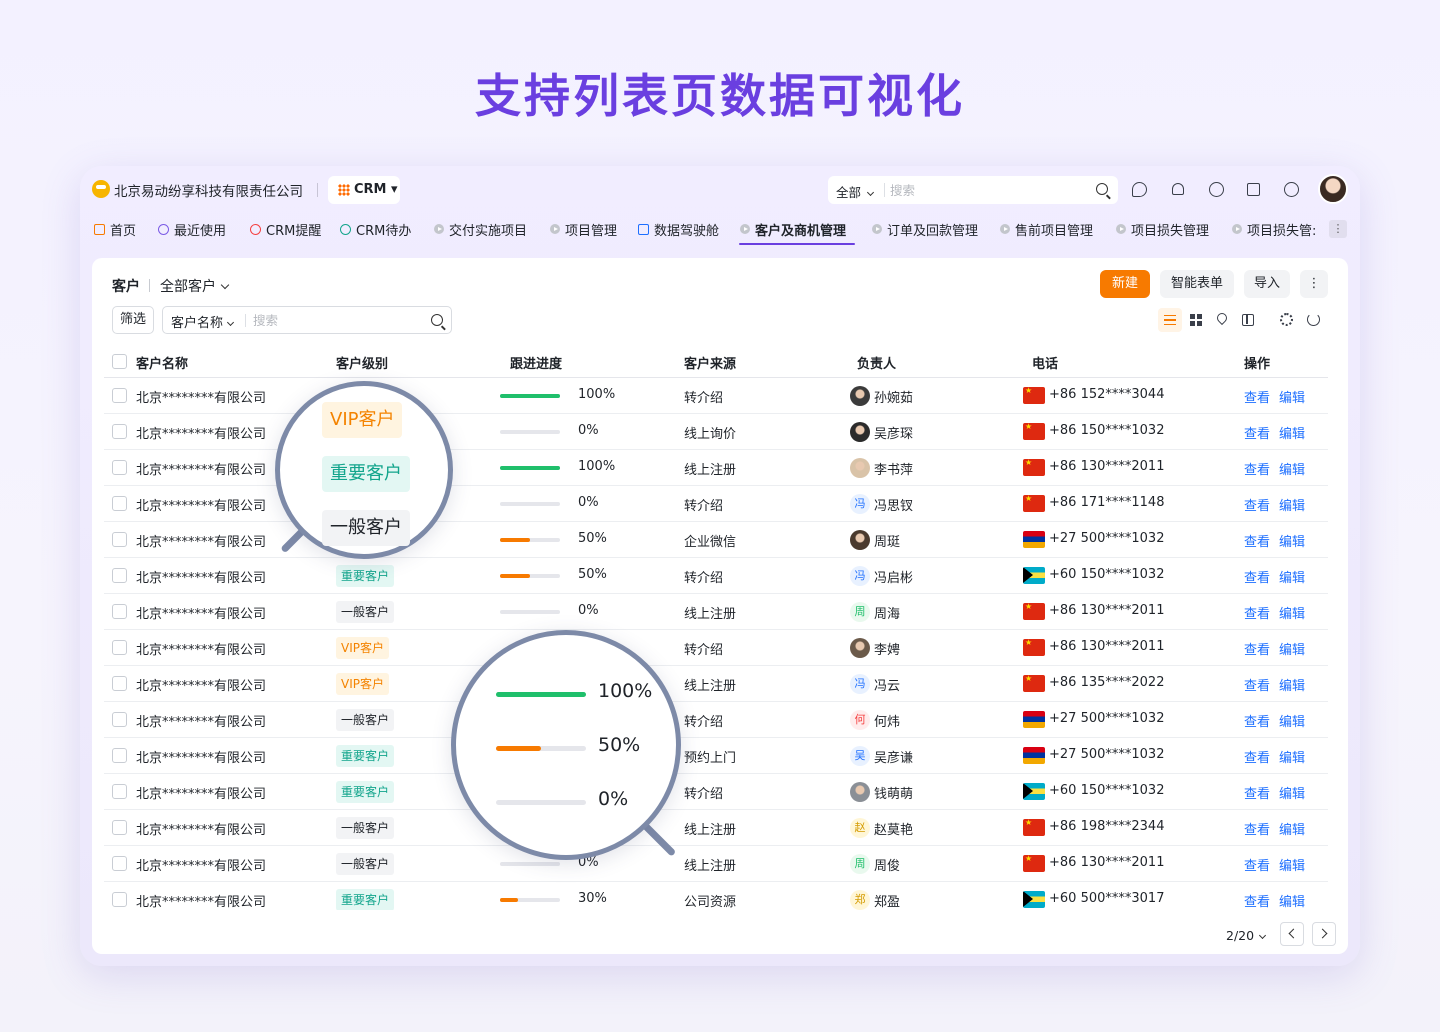  I want to click on new-button: 新建, so click(1125, 284).